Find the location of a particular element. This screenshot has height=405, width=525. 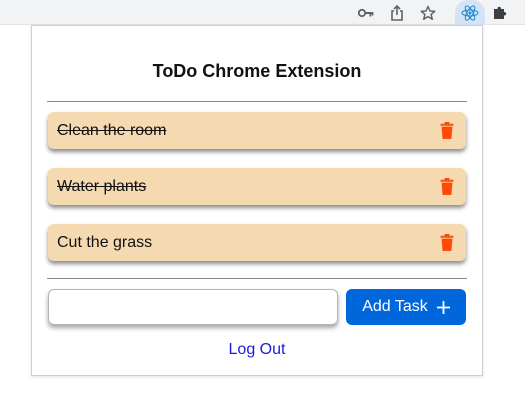

add-task-button: Add Task is located at coordinates (406, 307).